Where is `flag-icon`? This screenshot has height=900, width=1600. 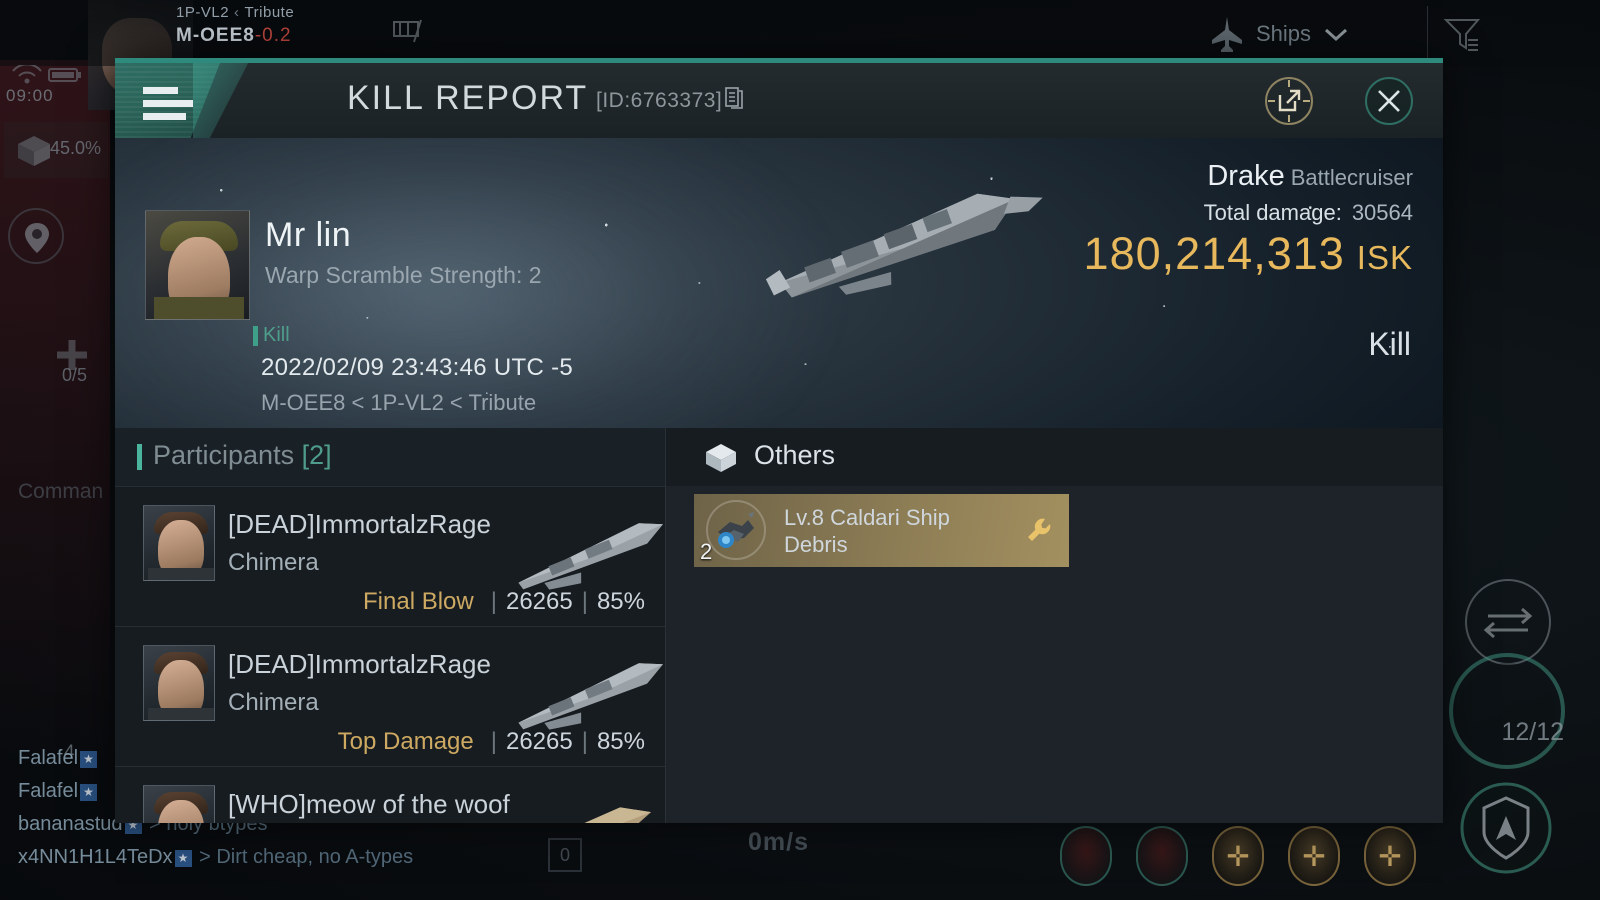
flag-icon is located at coordinates (407, 31).